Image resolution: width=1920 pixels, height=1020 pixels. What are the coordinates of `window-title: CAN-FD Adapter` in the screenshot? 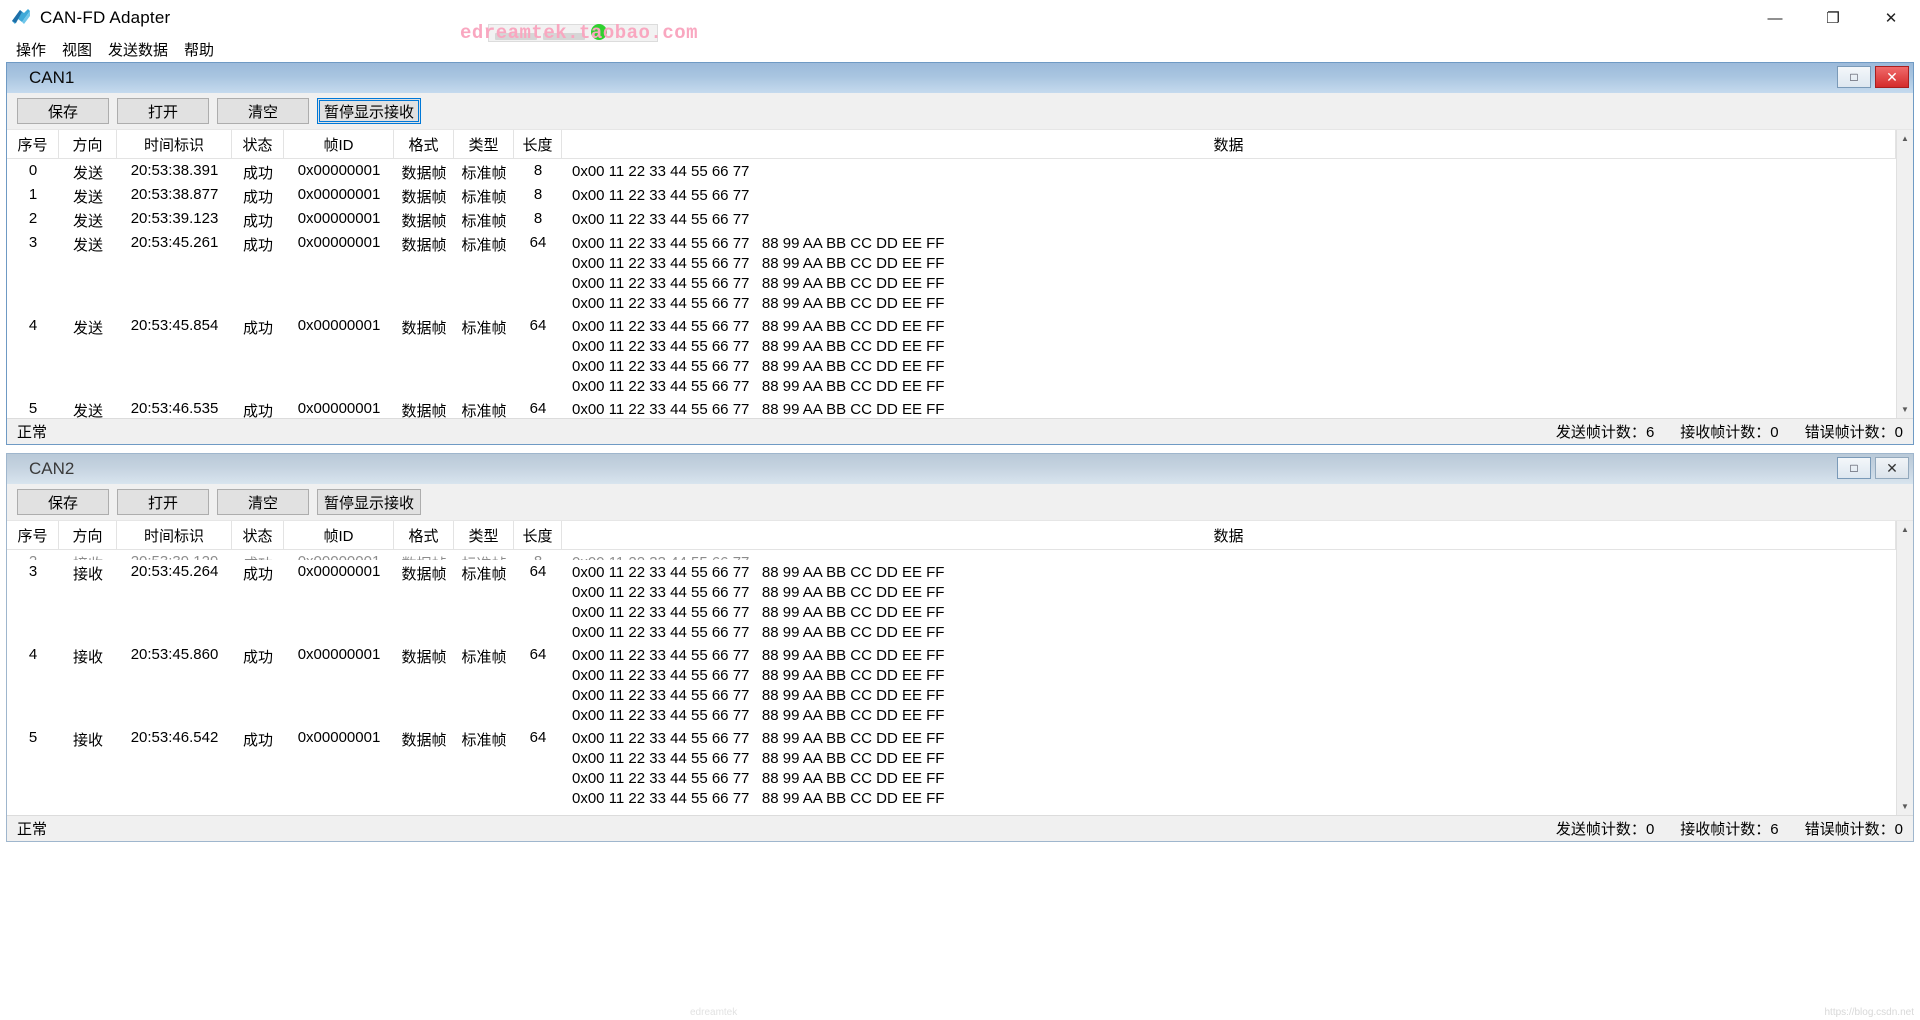 It's located at (105, 17).